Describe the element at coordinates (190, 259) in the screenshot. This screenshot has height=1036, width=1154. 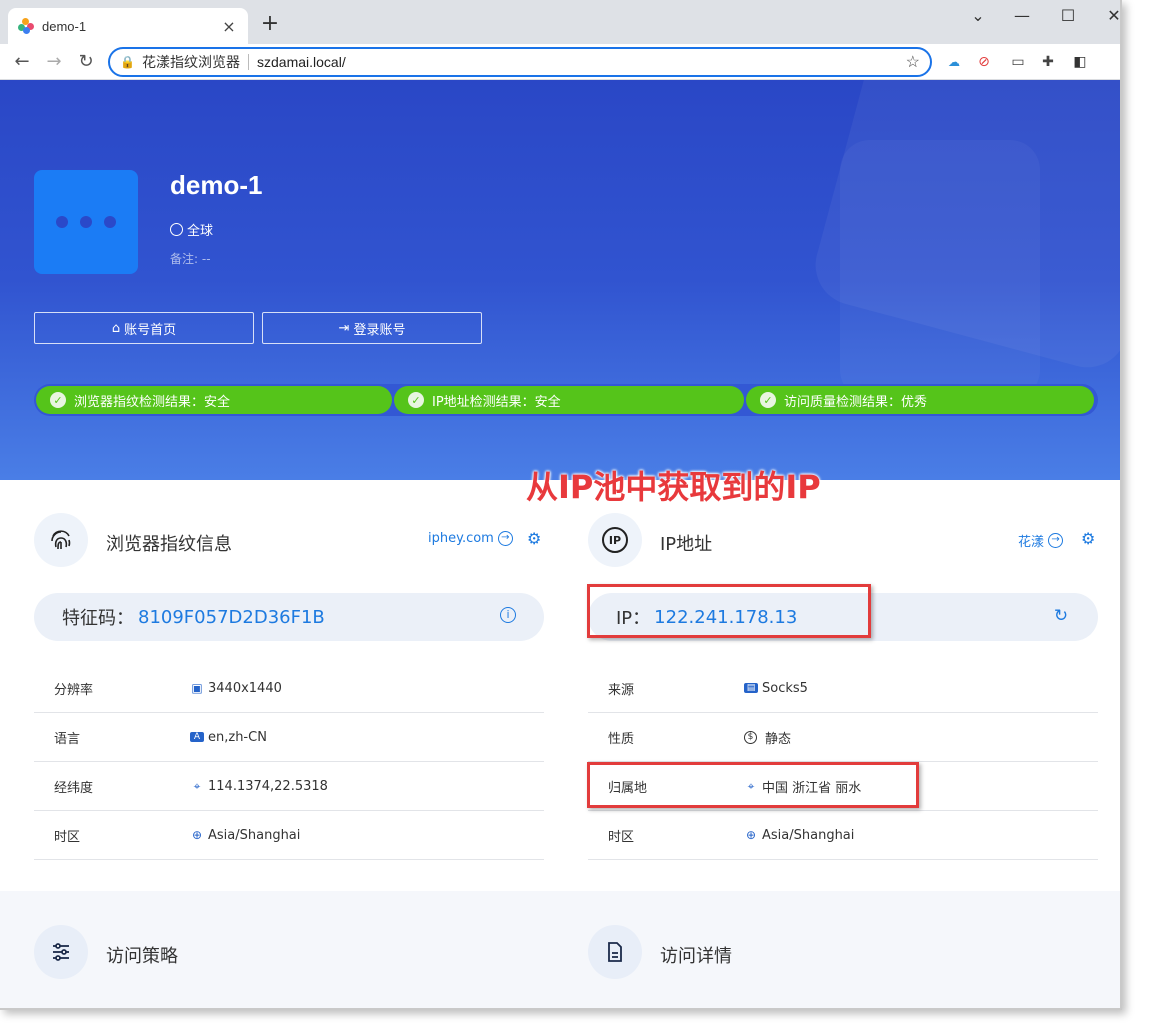
I see `profile-remark: 备注: --` at that location.